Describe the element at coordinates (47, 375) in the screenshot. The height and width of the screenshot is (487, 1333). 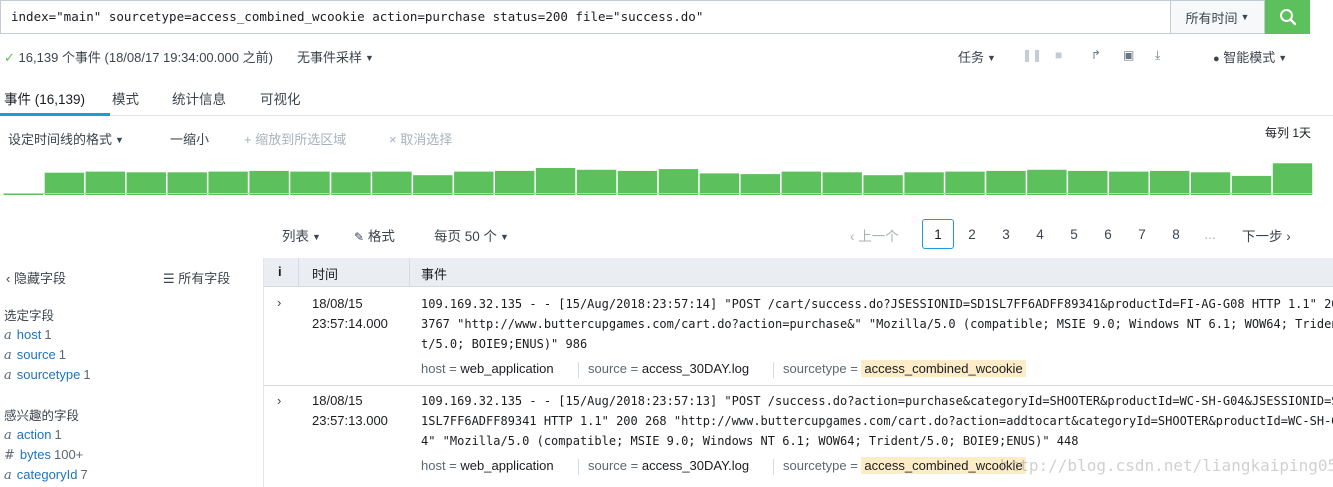
I see `field-item: a sourcetype 1` at that location.